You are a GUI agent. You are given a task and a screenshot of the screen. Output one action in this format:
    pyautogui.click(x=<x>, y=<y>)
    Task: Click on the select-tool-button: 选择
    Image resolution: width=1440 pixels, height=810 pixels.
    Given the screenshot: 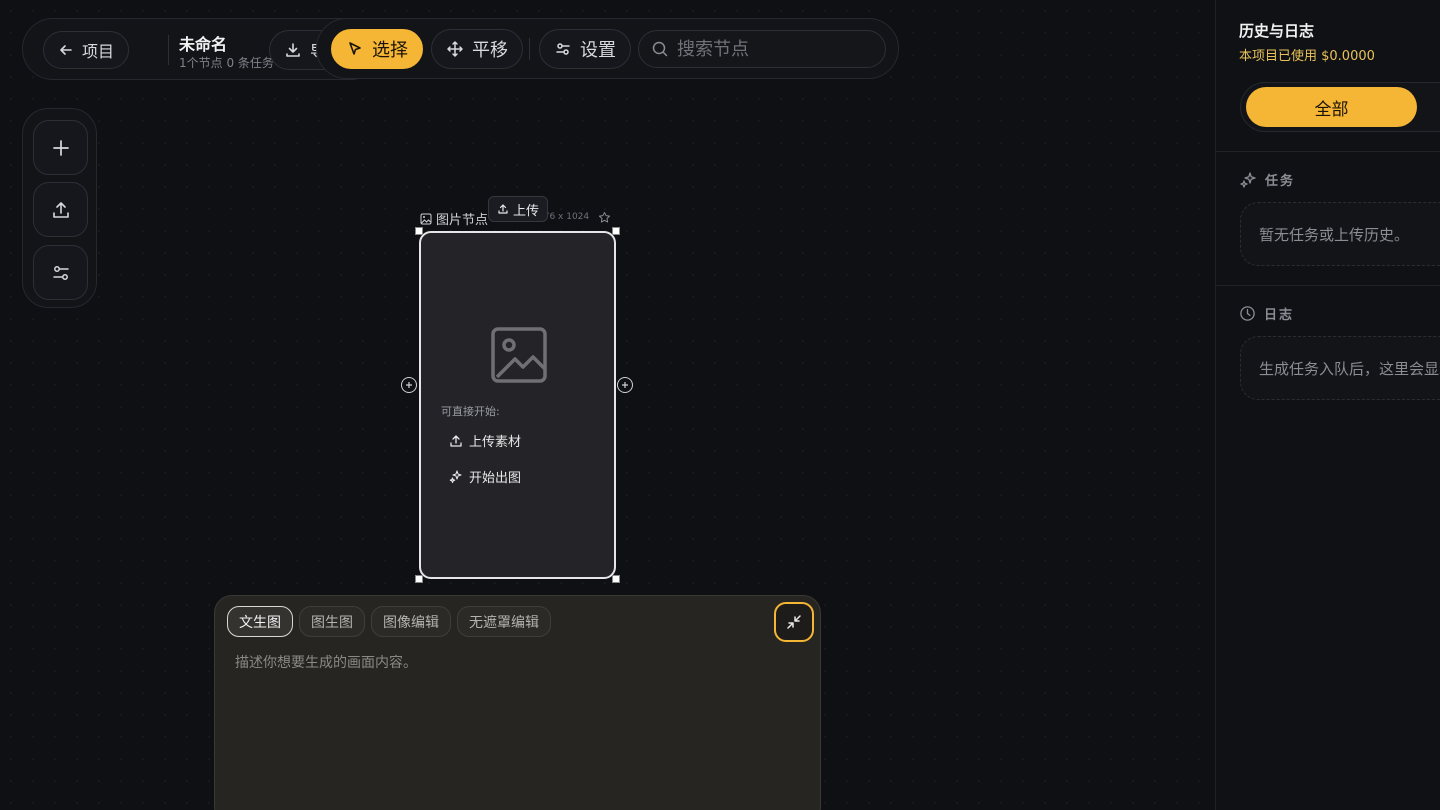 What is the action you would take?
    pyautogui.click(x=377, y=49)
    